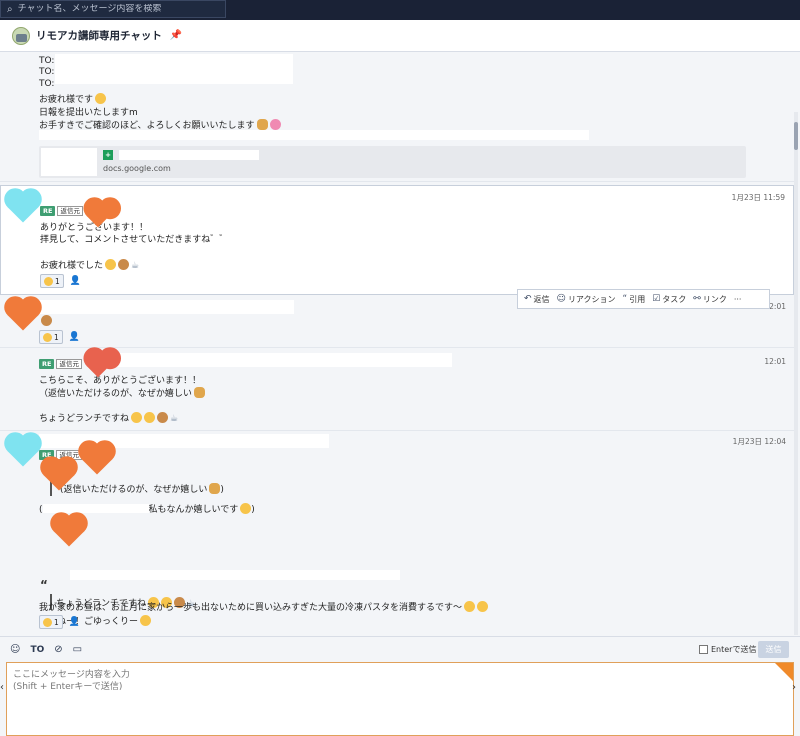 This screenshot has height=736, width=800. What do you see at coordinates (2, 687) in the screenshot?
I see `chevron-left-icon: ‹` at bounding box center [2, 687].